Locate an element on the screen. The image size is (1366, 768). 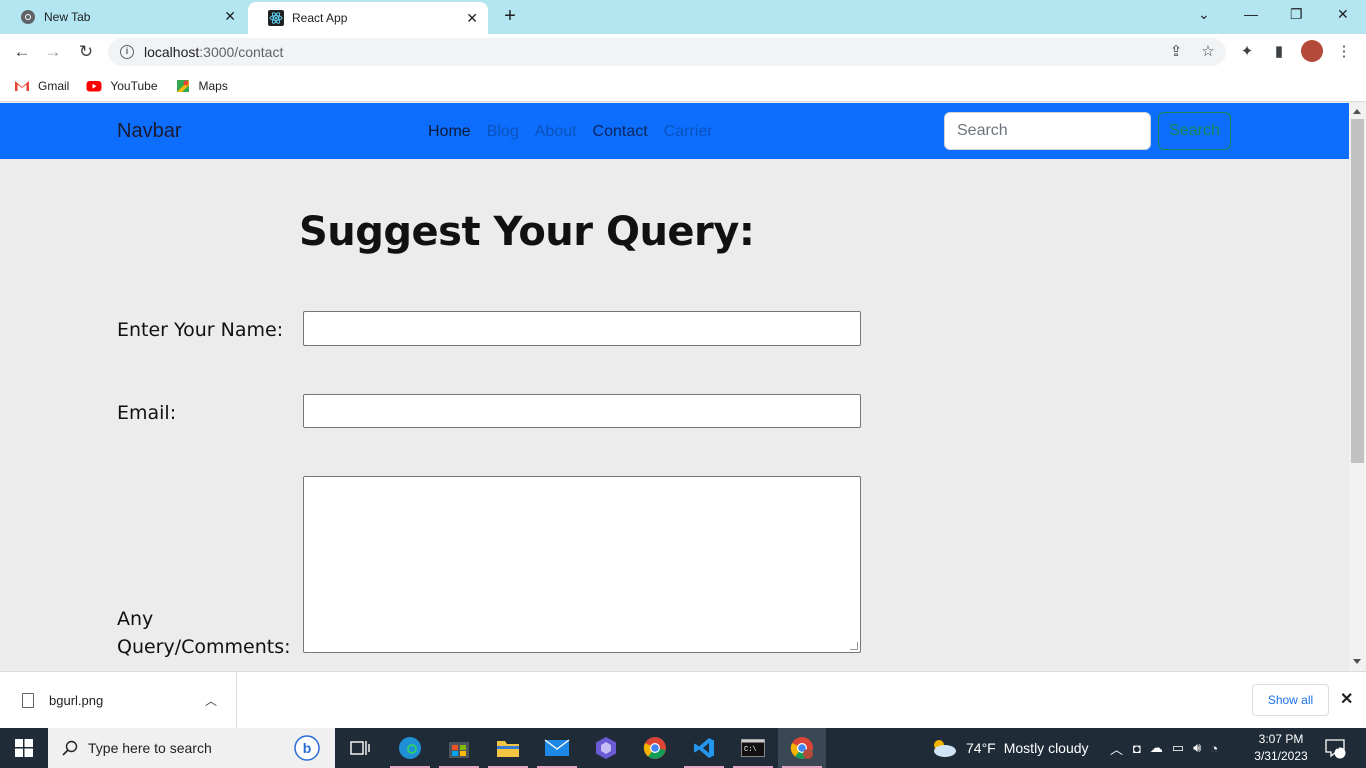
meet-now-icon: ◘ is located at coordinates (1137, 748).